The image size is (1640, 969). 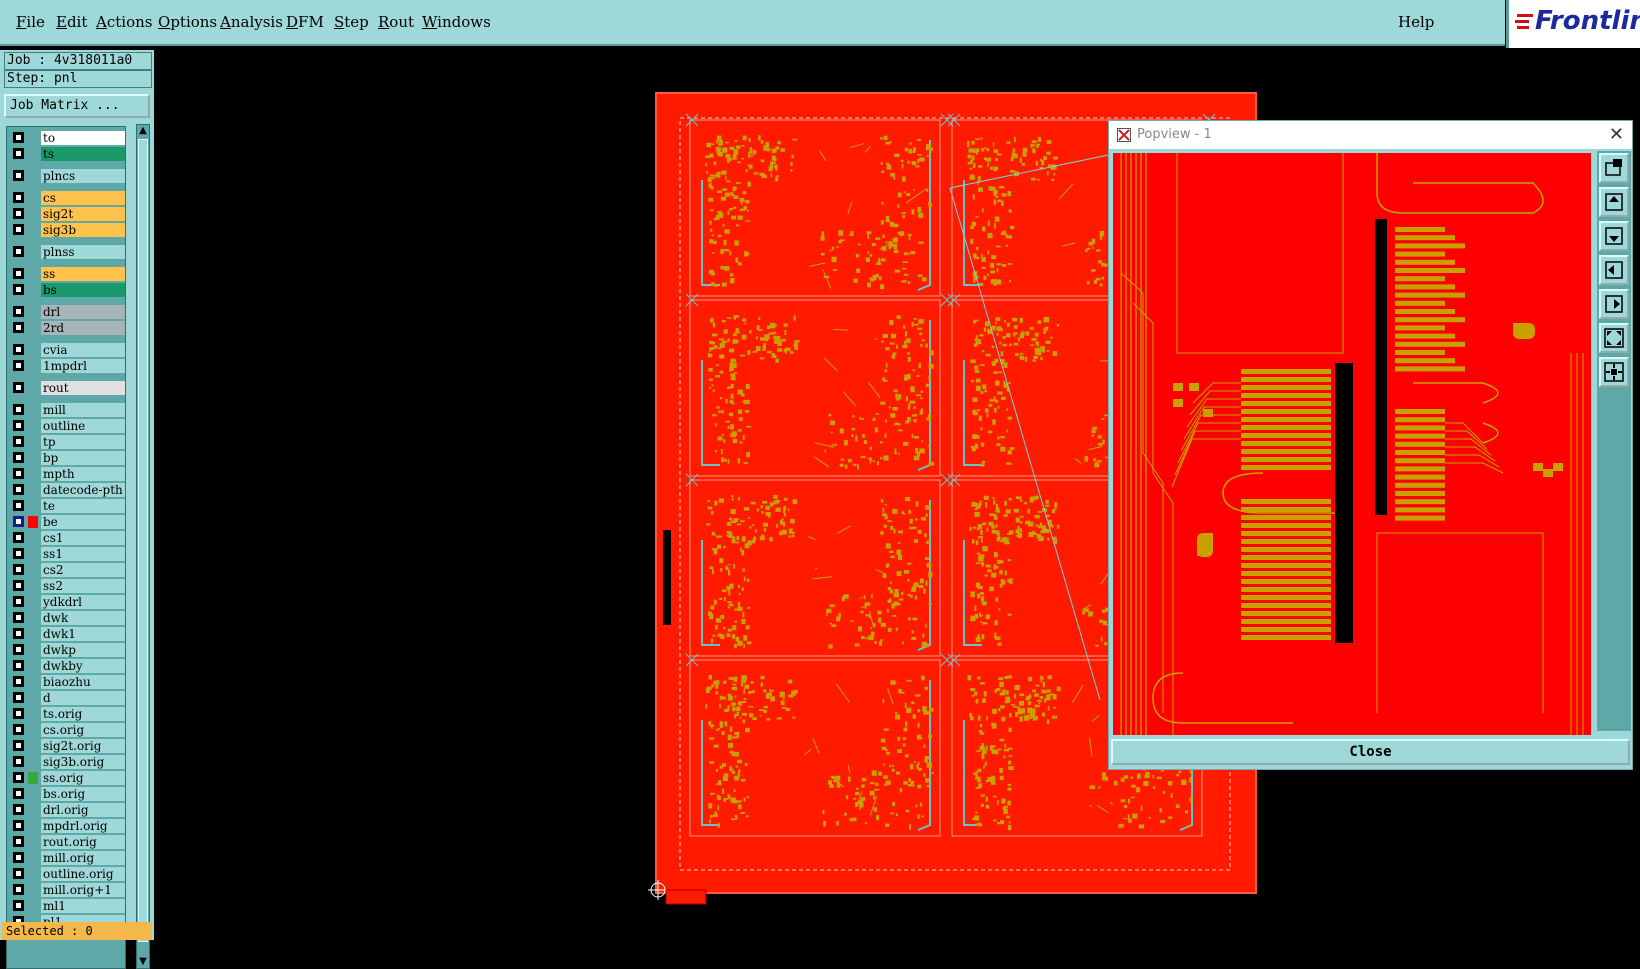 What do you see at coordinates (83, 410) in the screenshot?
I see `layer-name: mill` at bounding box center [83, 410].